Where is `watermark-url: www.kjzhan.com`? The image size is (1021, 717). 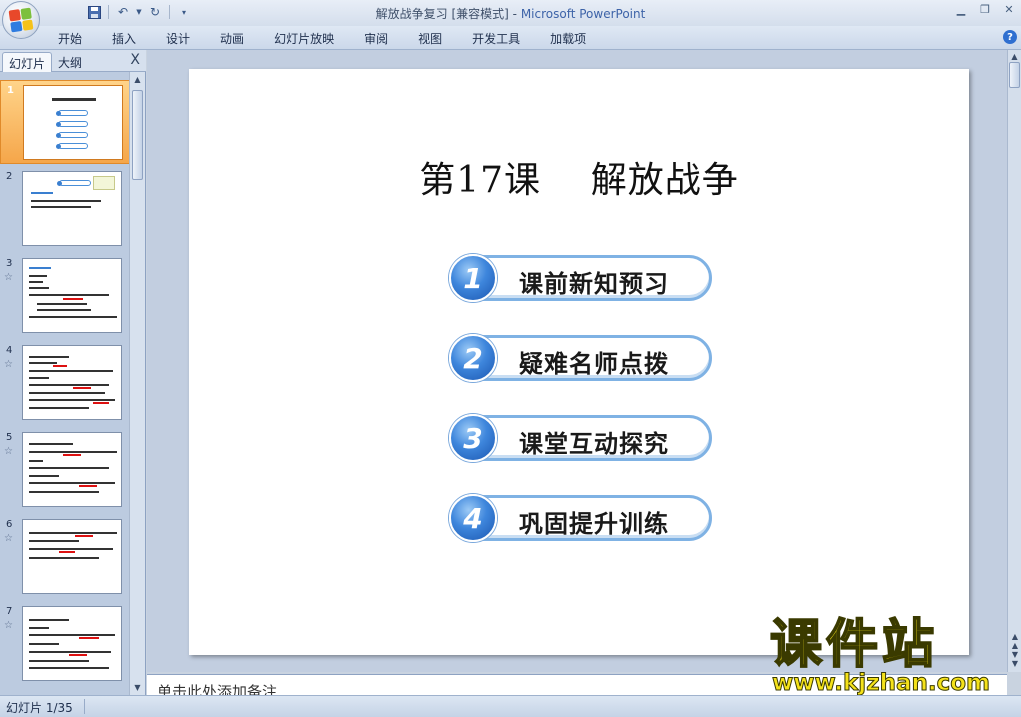 watermark-url: www.kjzhan.com is located at coordinates (881, 683).